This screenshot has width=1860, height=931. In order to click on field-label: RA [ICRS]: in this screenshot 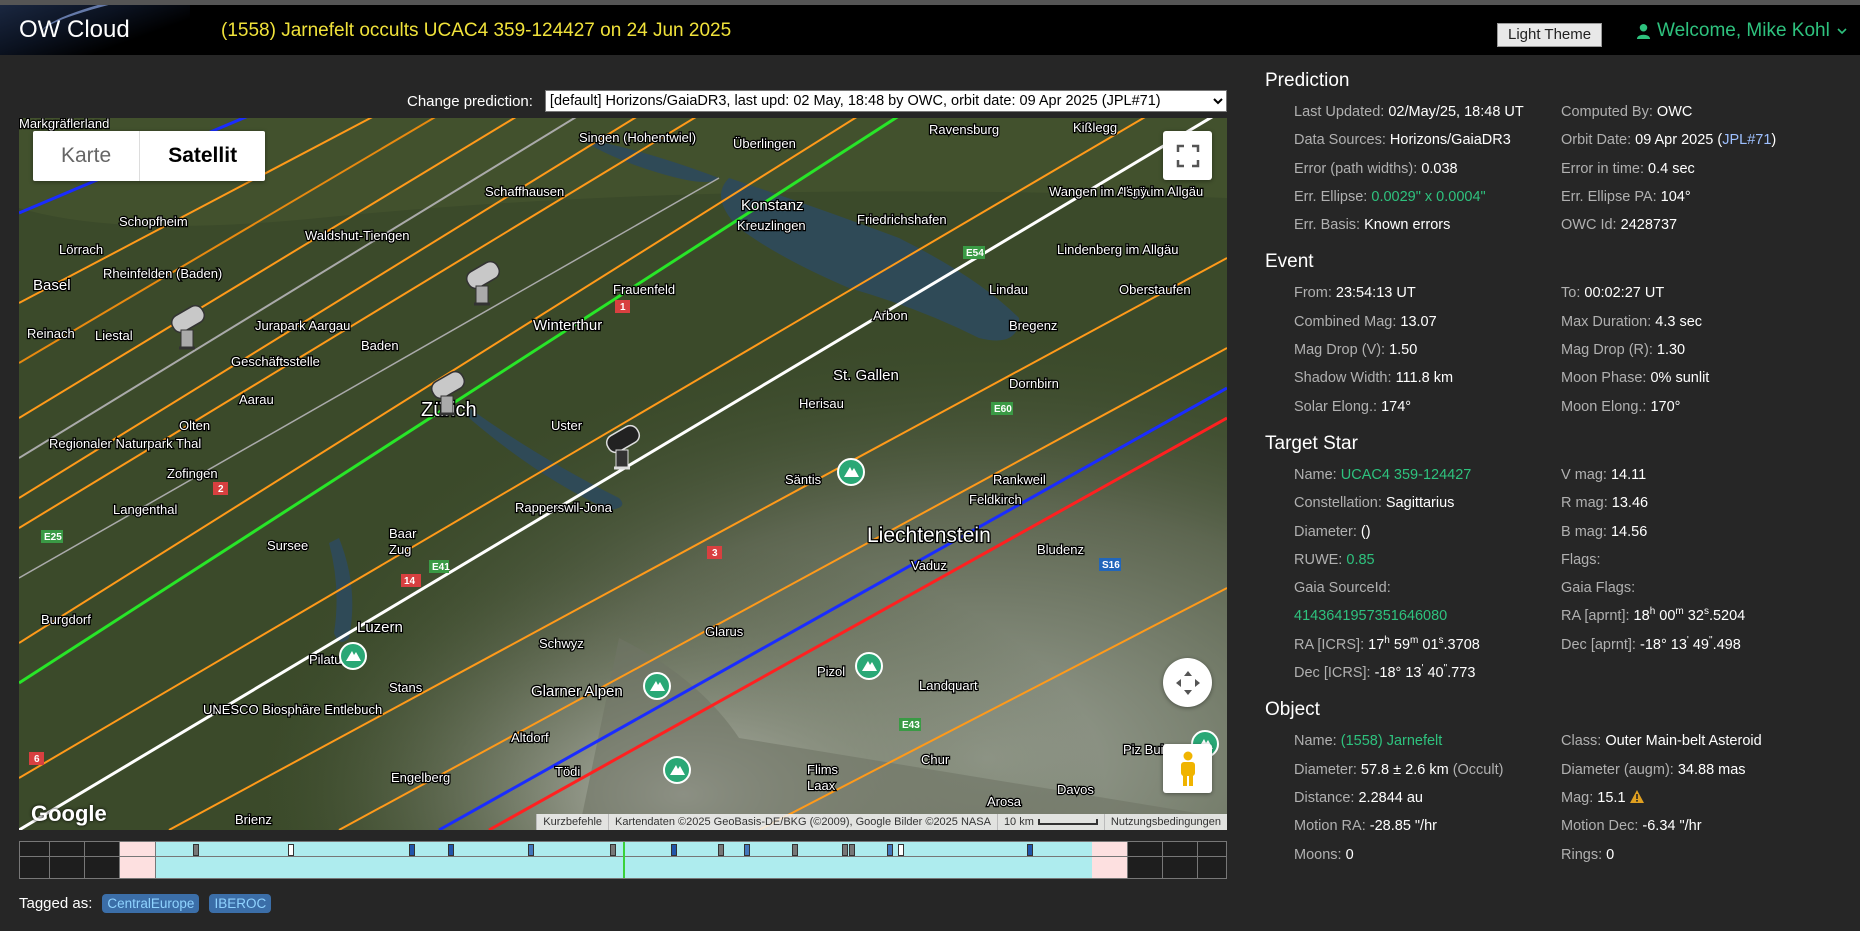, I will do `click(1329, 644)`.